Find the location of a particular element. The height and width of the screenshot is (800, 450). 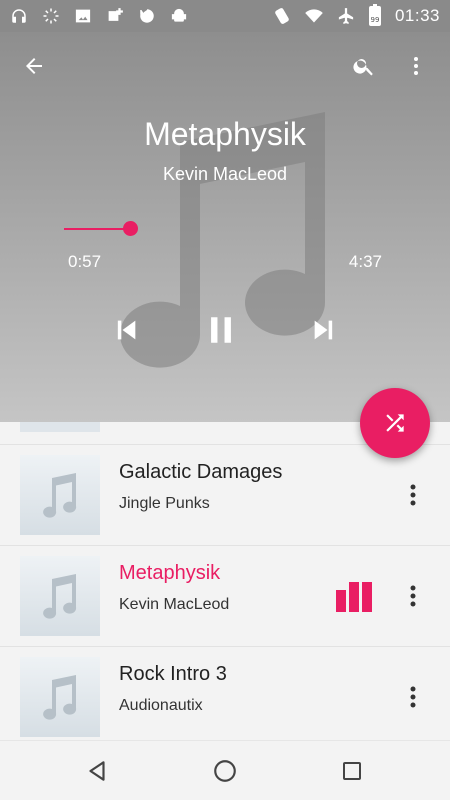

circle-home-icon is located at coordinates (225, 771).